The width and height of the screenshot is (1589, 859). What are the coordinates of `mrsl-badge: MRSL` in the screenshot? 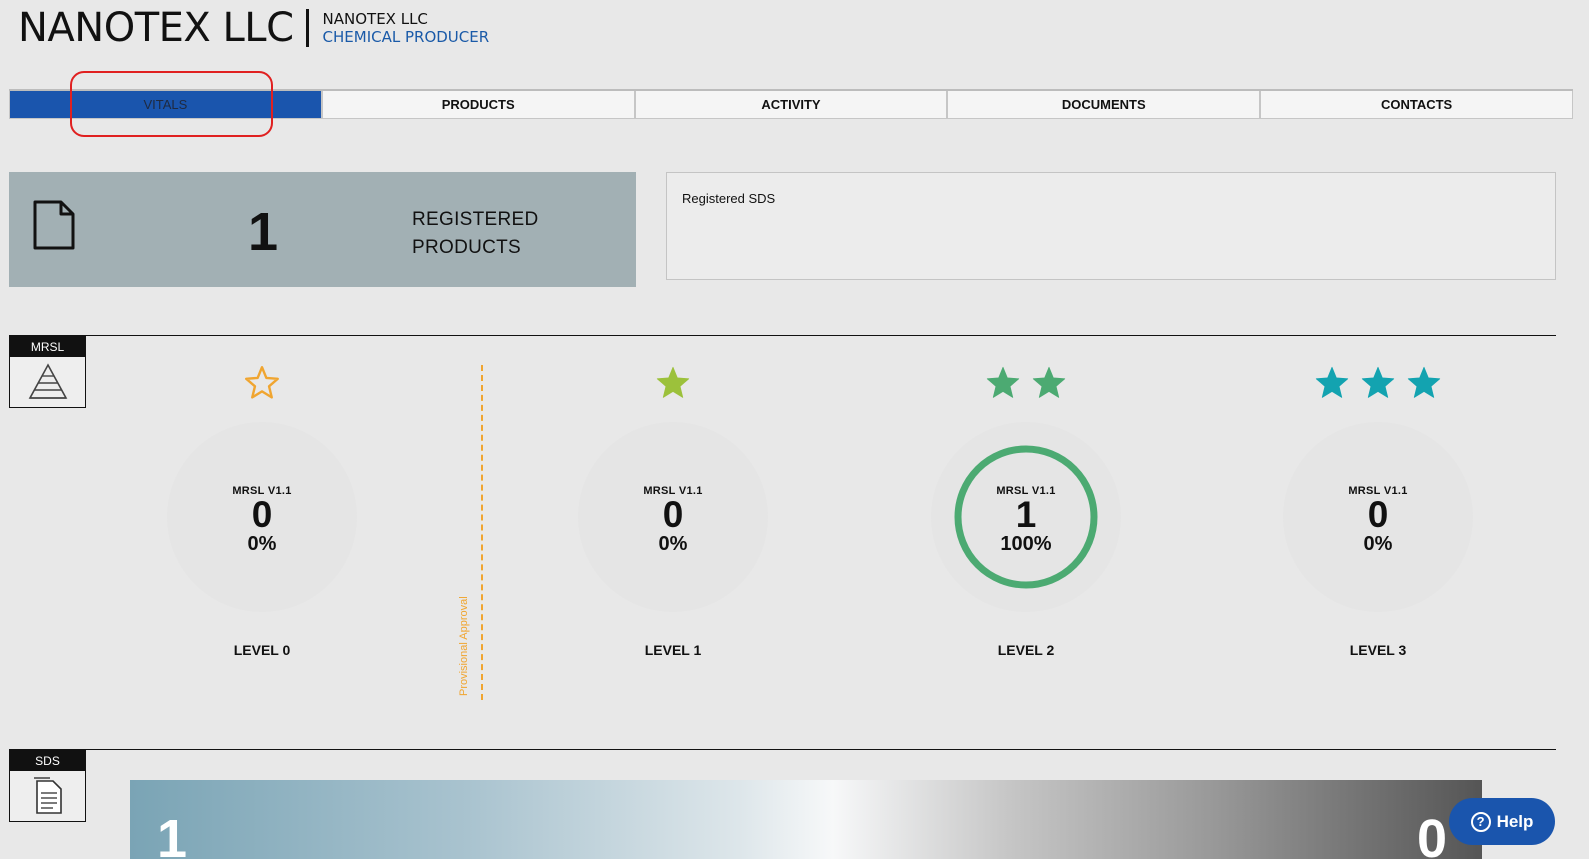 It's located at (47, 372).